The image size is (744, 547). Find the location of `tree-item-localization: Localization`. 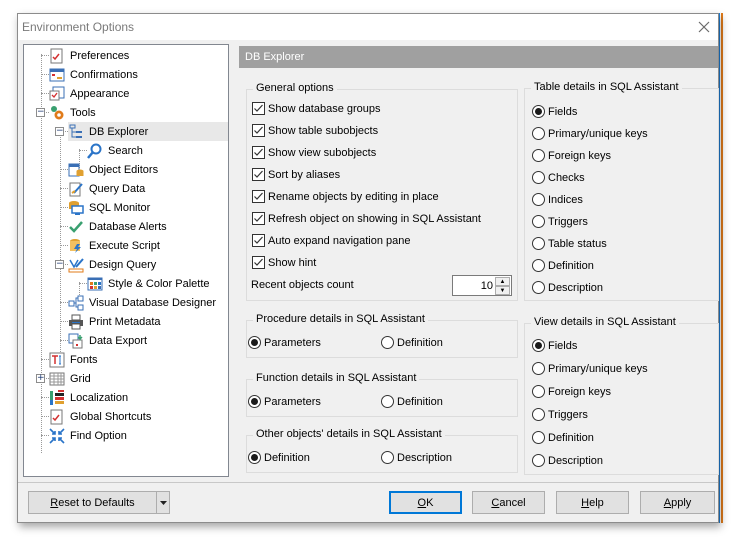

tree-item-localization: Localization is located at coordinates (90, 397).